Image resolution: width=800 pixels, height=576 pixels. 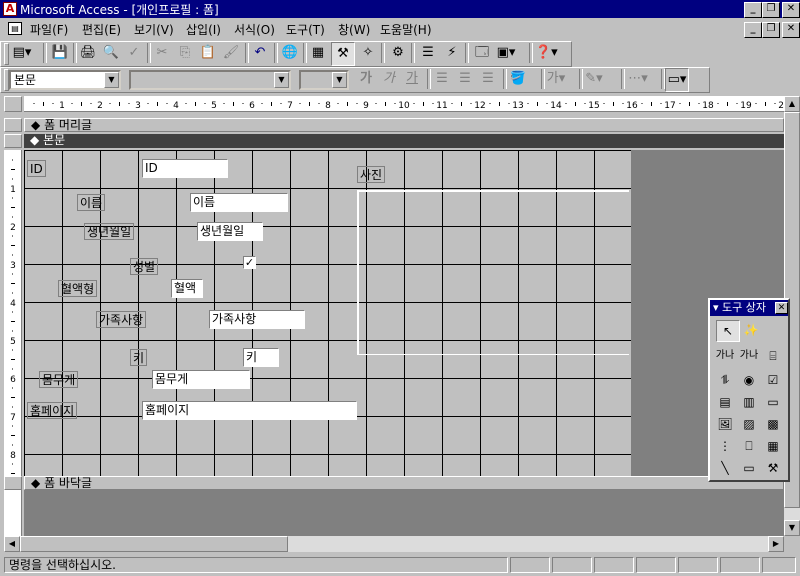 I want to click on line-icon: ╲, so click(x=725, y=468).